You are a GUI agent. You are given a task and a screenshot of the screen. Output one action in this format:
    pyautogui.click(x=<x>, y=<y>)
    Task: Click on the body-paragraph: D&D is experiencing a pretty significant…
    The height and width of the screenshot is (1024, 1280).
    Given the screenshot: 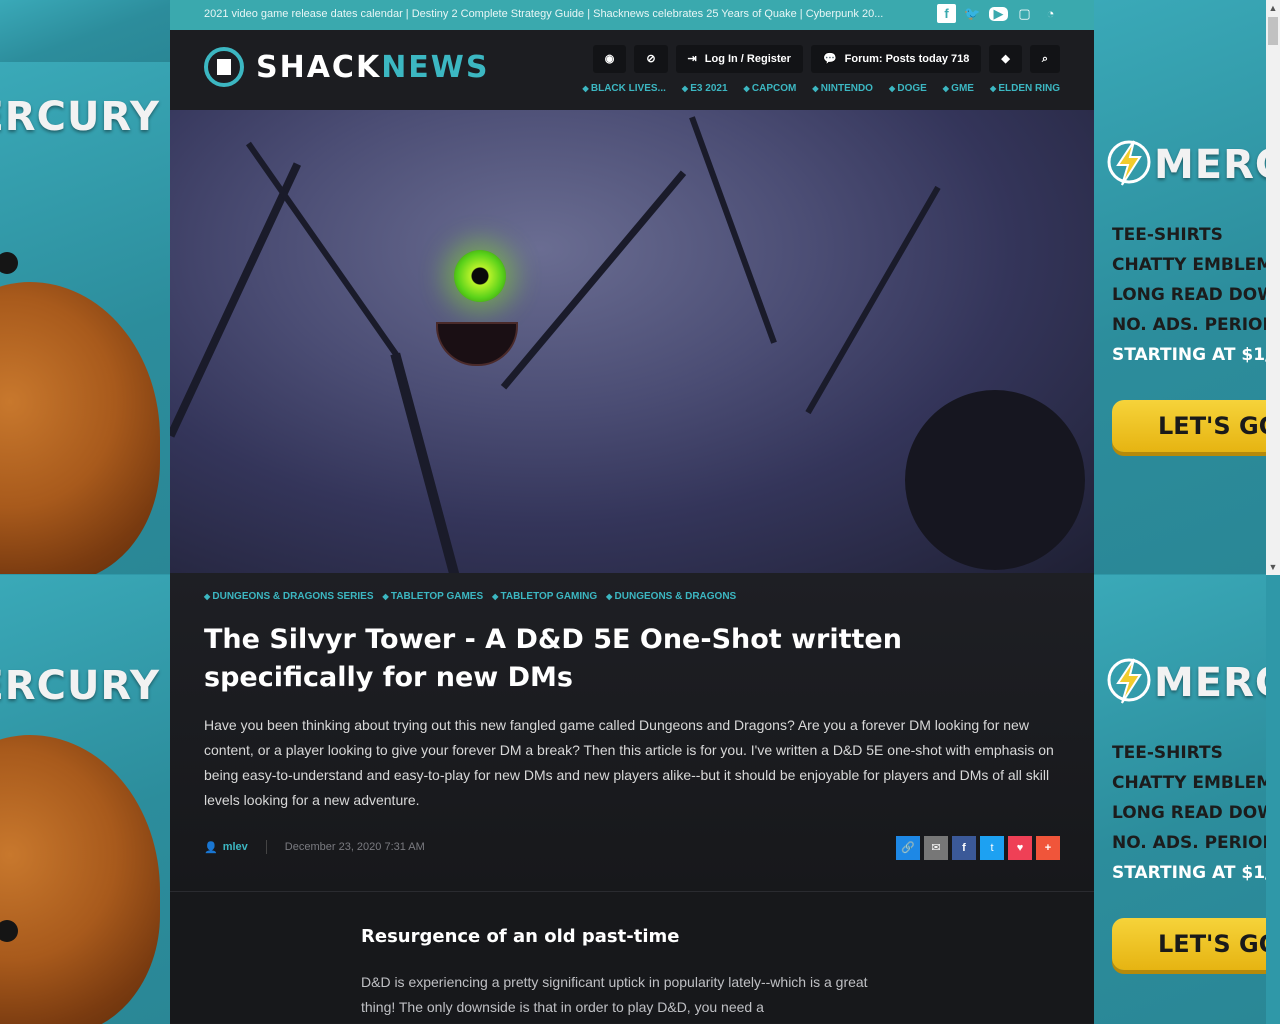 What is the action you would take?
    pyautogui.click(x=614, y=994)
    